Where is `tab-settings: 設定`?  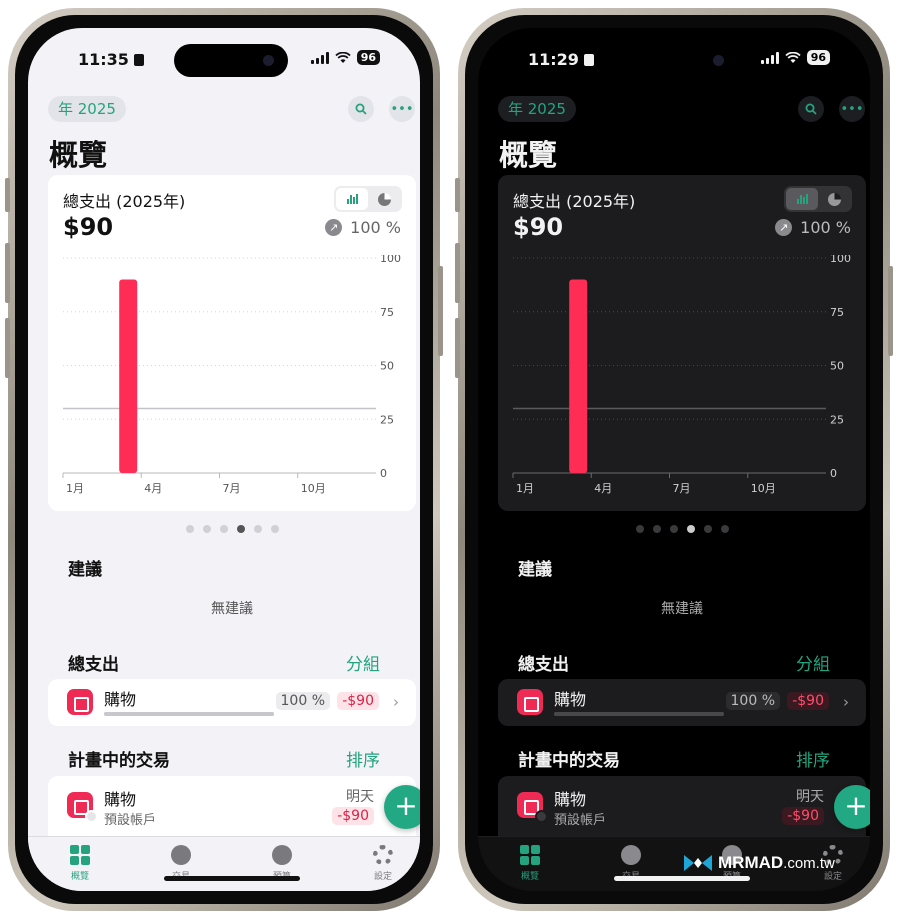
tab-settings: 設定 is located at coordinates (383, 863).